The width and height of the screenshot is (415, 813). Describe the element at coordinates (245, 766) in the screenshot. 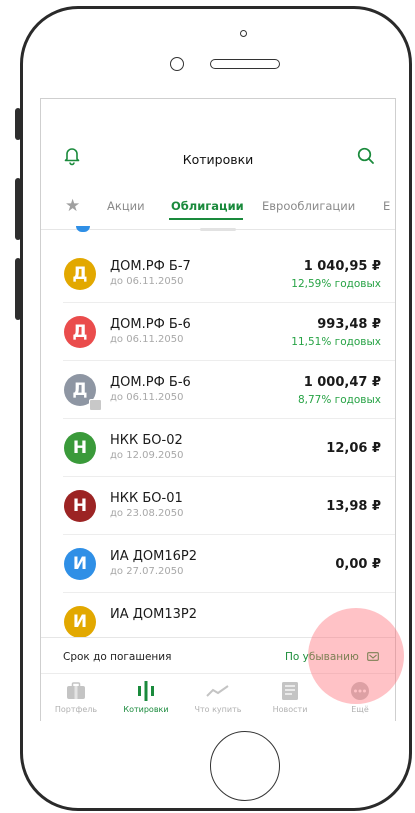

I see `home-button` at that location.